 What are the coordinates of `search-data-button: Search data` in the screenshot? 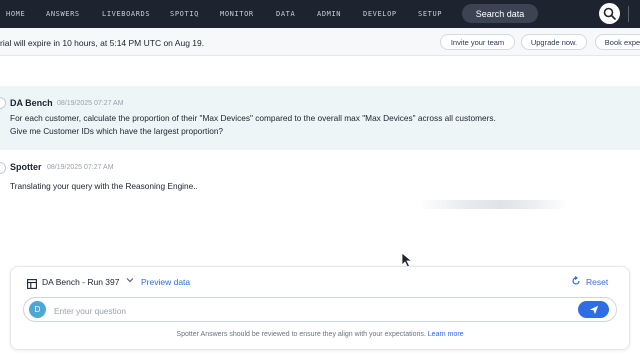 It's located at (500, 13).